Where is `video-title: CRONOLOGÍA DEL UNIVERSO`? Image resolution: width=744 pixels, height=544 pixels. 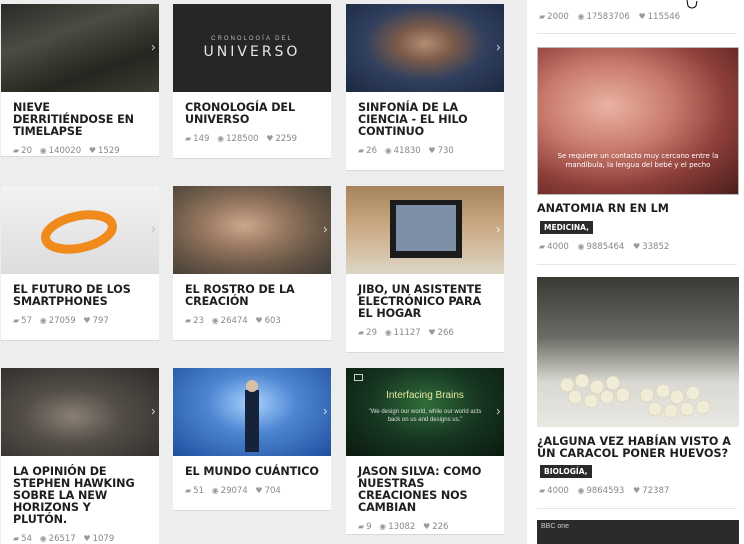
video-title: CRONOLOGÍA DEL UNIVERSO is located at coordinates (252, 109).